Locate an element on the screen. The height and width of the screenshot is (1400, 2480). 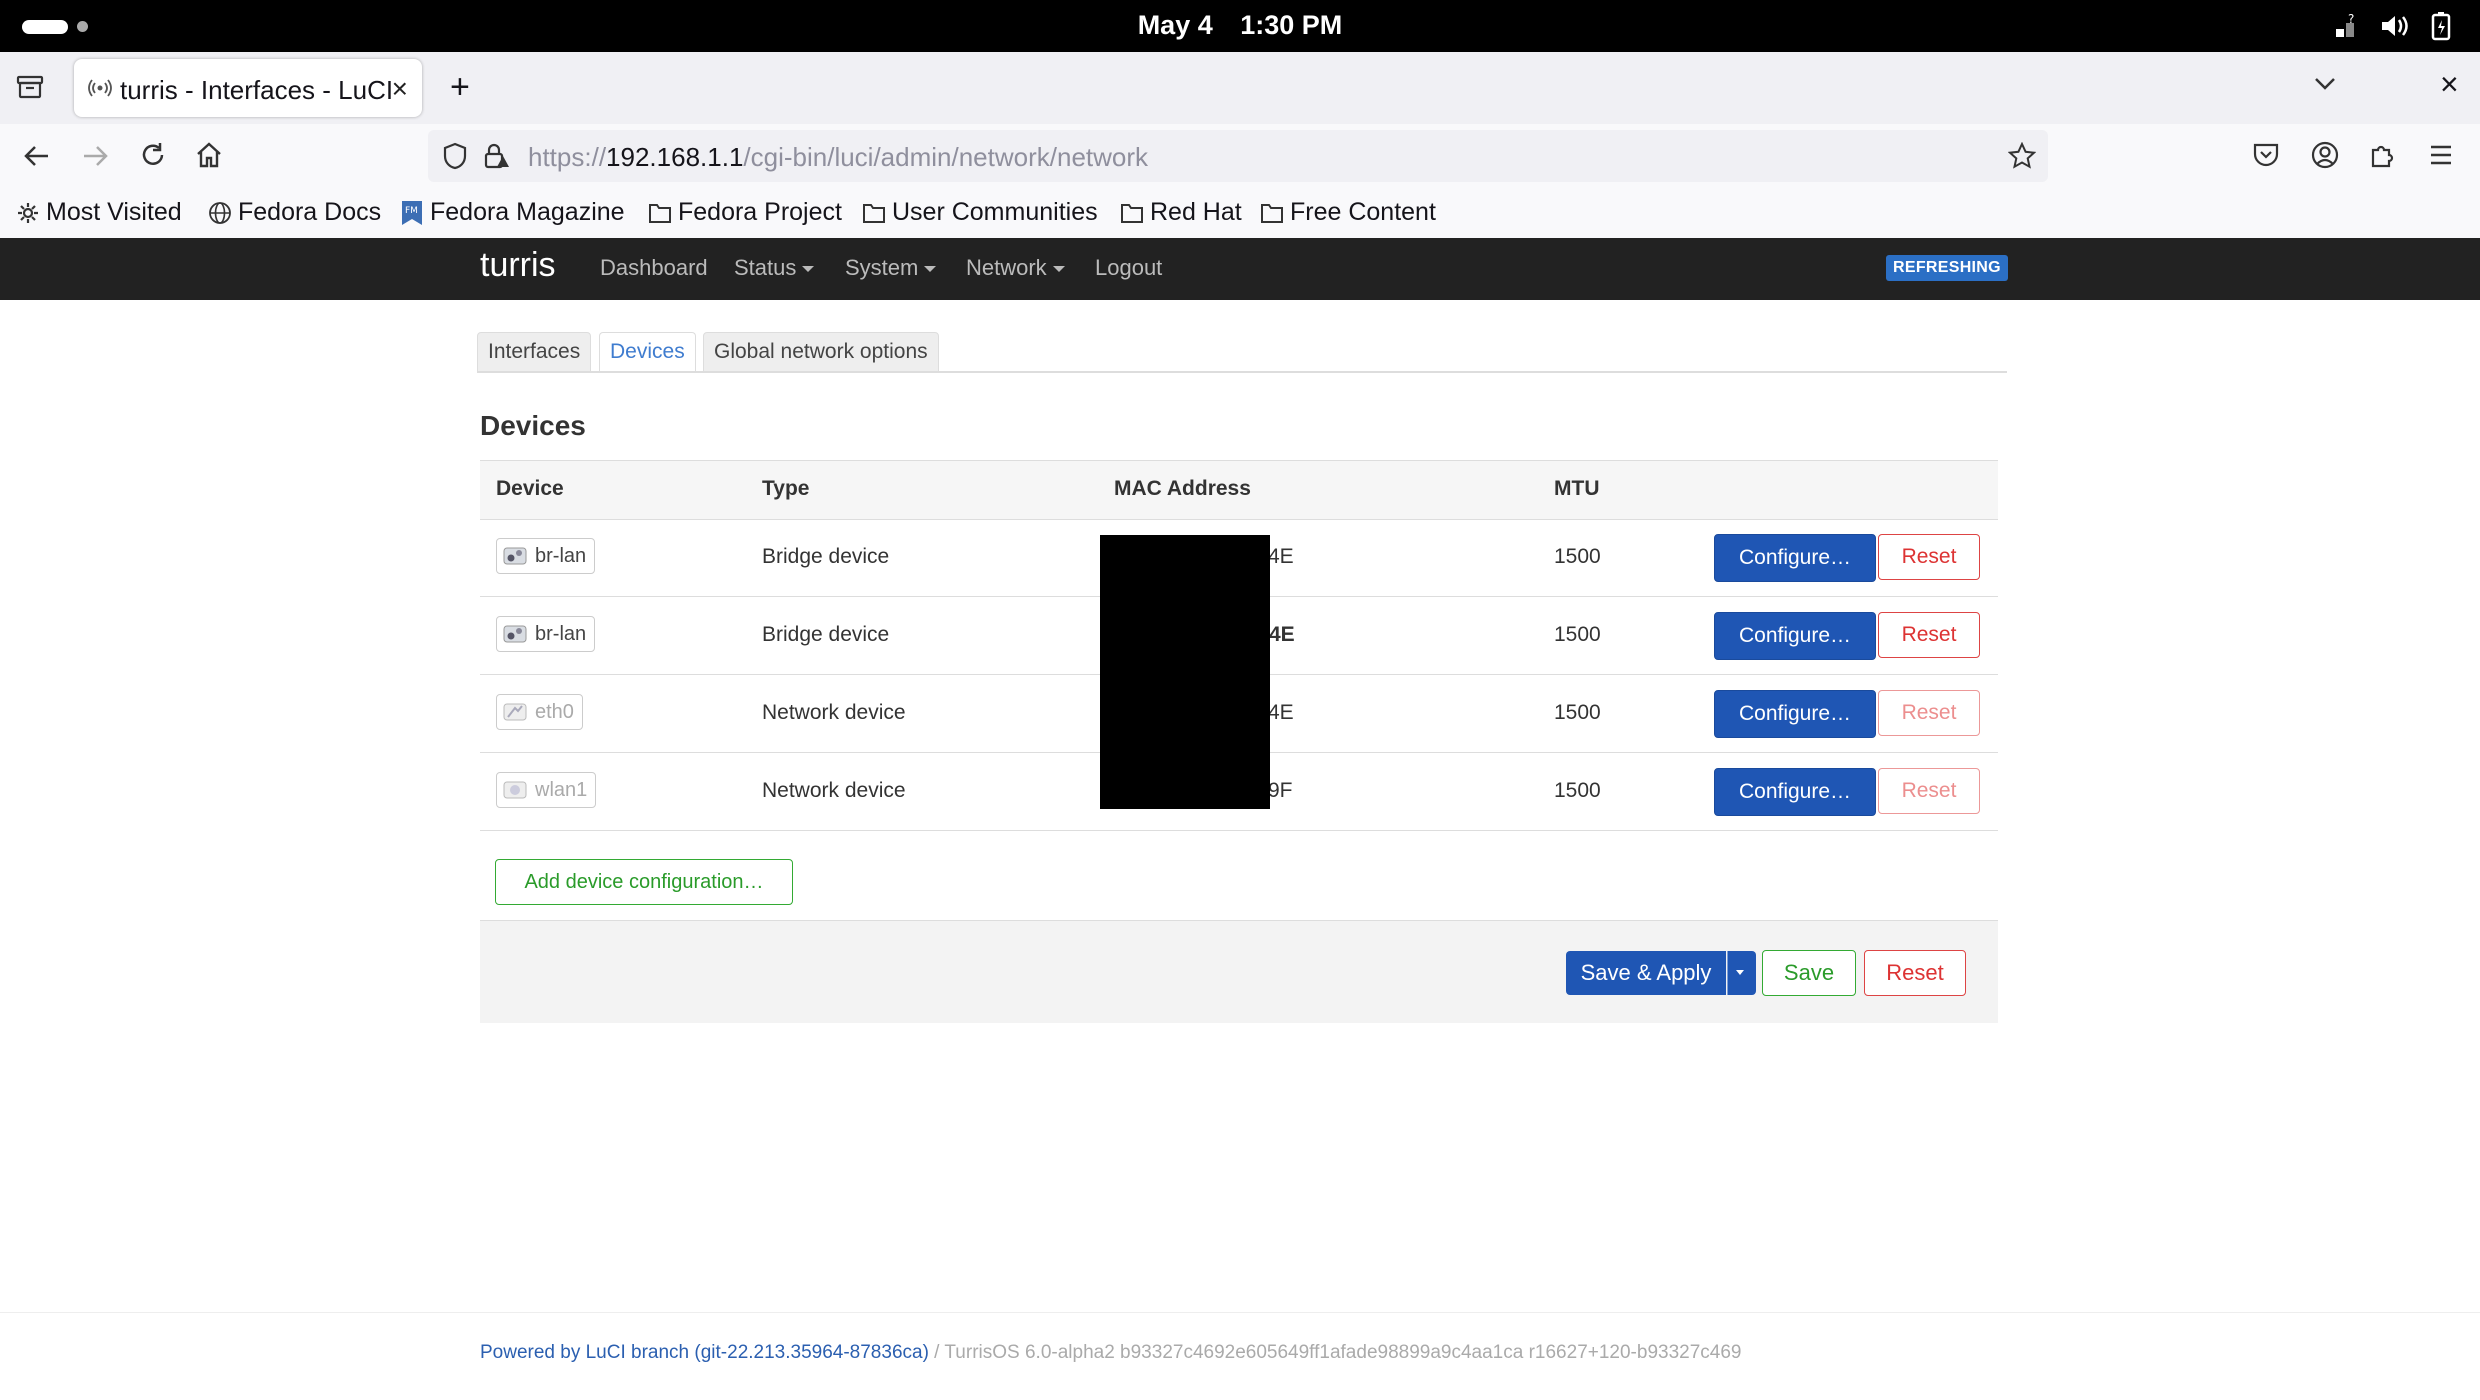
brand-logo: turris is located at coordinates (518, 265).